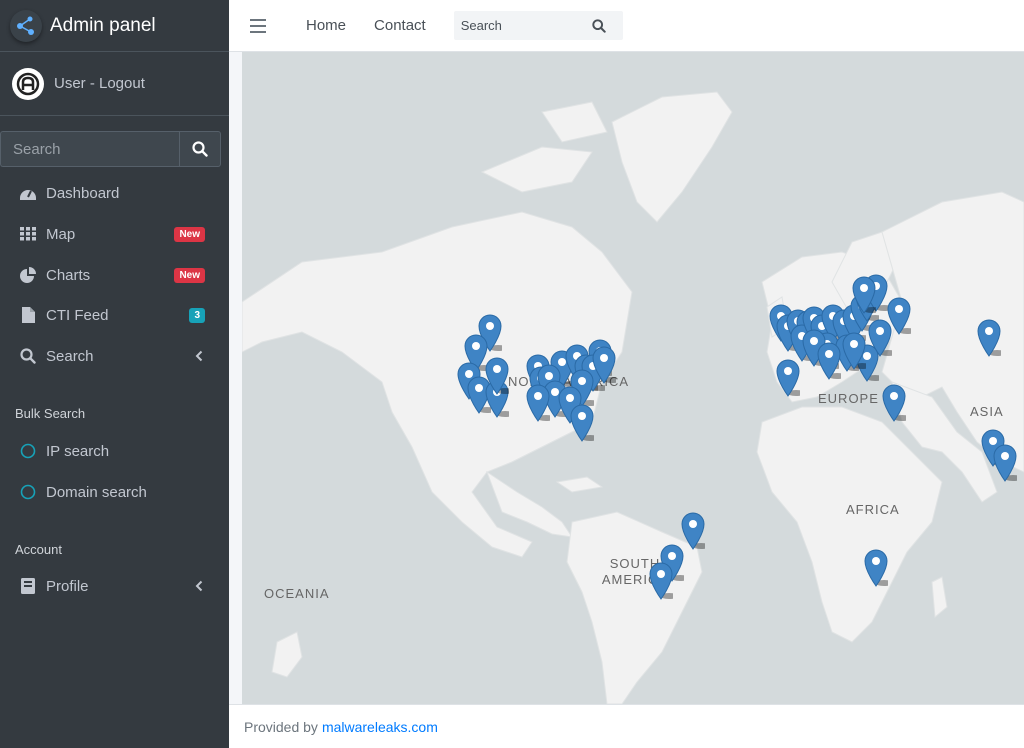 The image size is (1024, 748). What do you see at coordinates (28, 83) in the screenshot?
I see `user-avatar-icon` at bounding box center [28, 83].